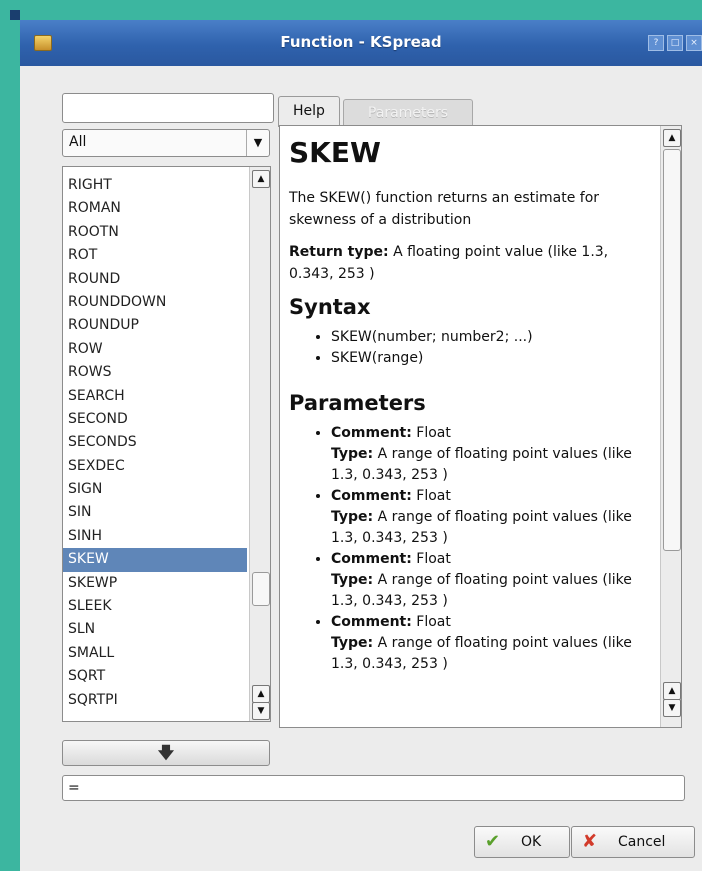  I want to click on formula-input: =, so click(373, 788).